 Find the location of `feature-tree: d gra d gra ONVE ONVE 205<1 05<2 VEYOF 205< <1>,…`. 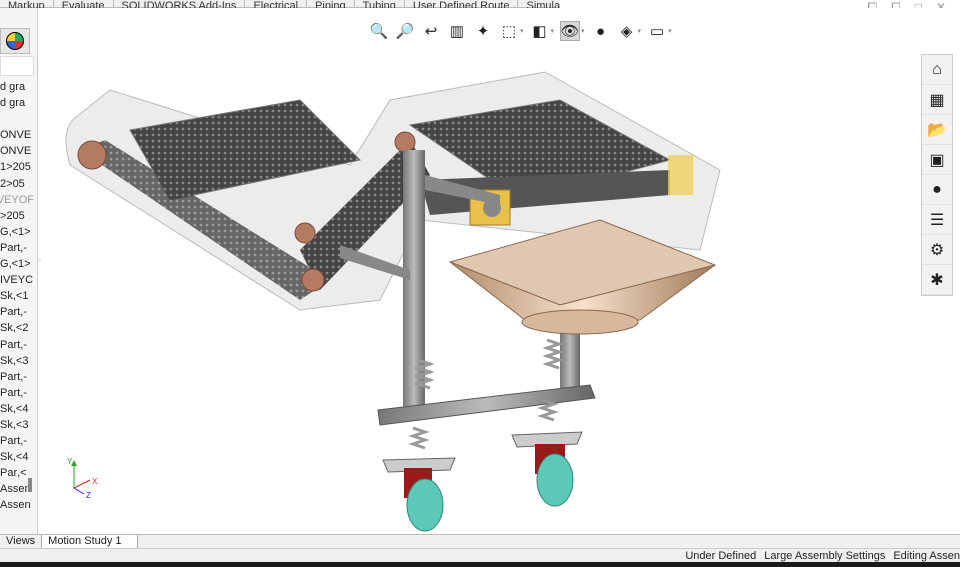

feature-tree: d gra d gra ONVE ONVE 205<1 05<2 VEYOF 205< <1>,… is located at coordinates (17, 296).